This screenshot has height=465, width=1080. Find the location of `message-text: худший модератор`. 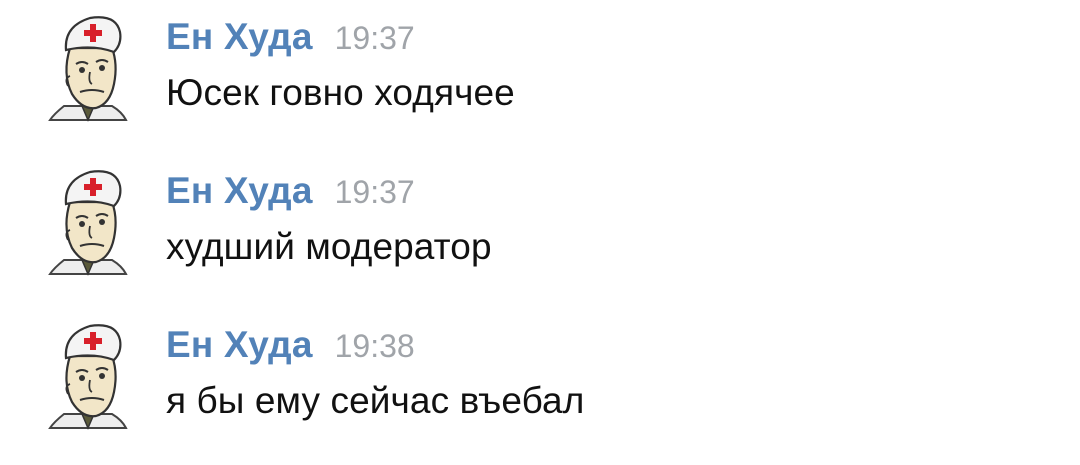

message-text: худший модератор is located at coordinates (329, 246).